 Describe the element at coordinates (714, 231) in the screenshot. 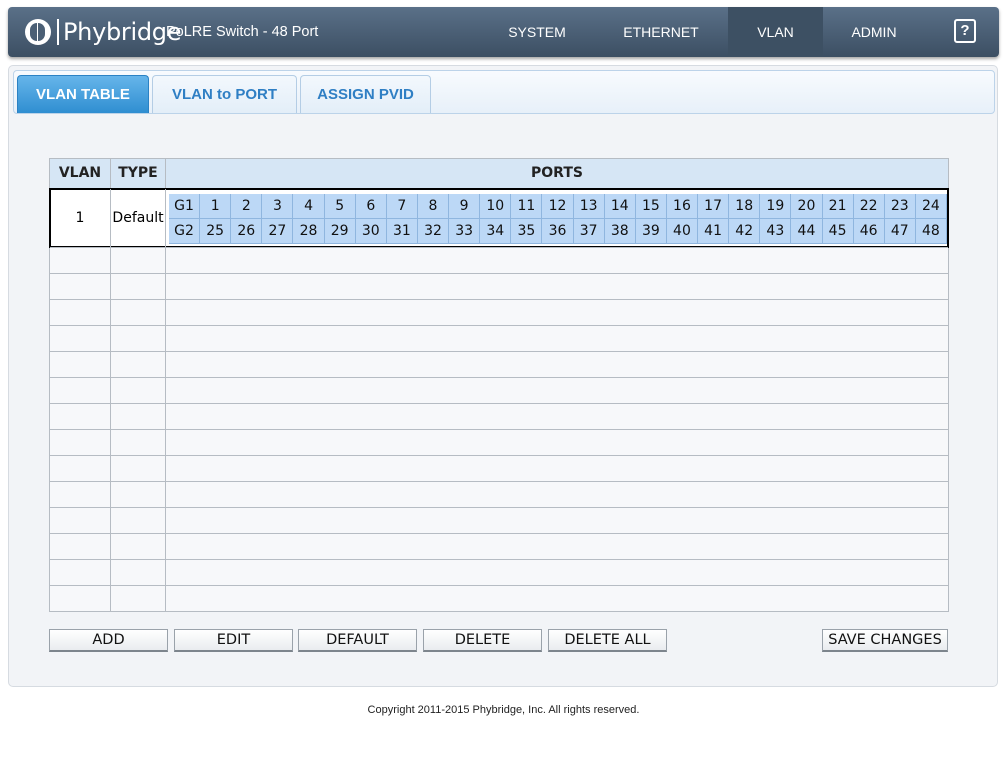

I see `port-cell: 41` at that location.